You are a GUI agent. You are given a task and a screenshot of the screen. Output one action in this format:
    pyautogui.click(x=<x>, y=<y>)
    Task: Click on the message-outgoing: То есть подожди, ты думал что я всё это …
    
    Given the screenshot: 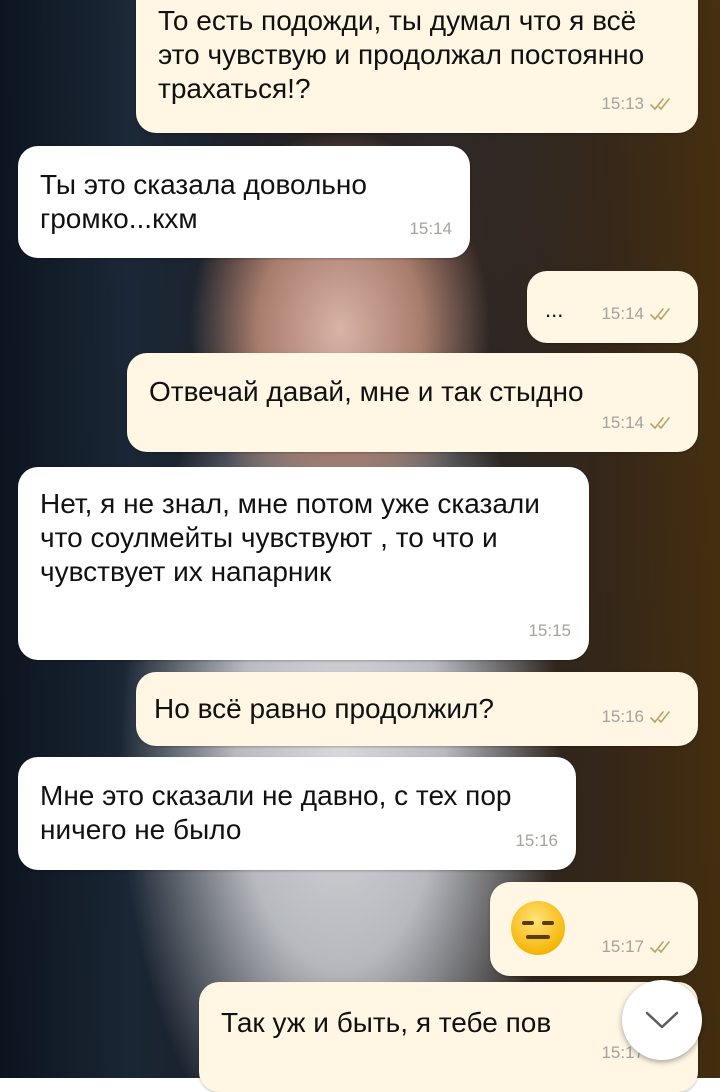 What is the action you would take?
    pyautogui.click(x=417, y=66)
    